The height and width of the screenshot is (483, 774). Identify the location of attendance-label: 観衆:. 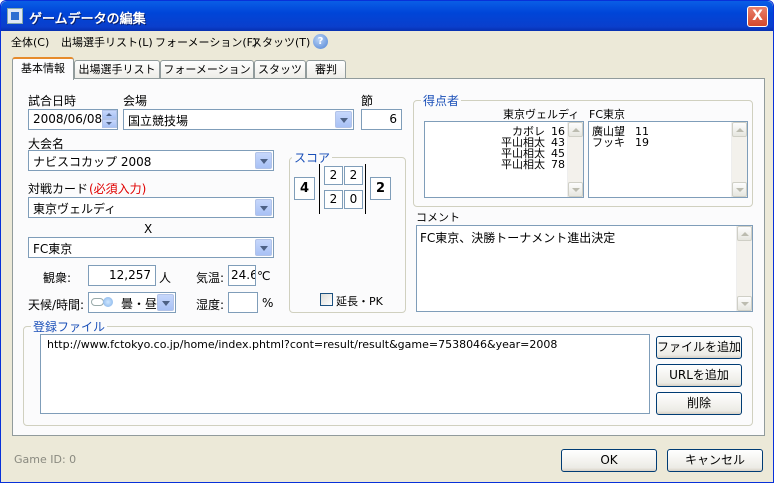
(57, 278).